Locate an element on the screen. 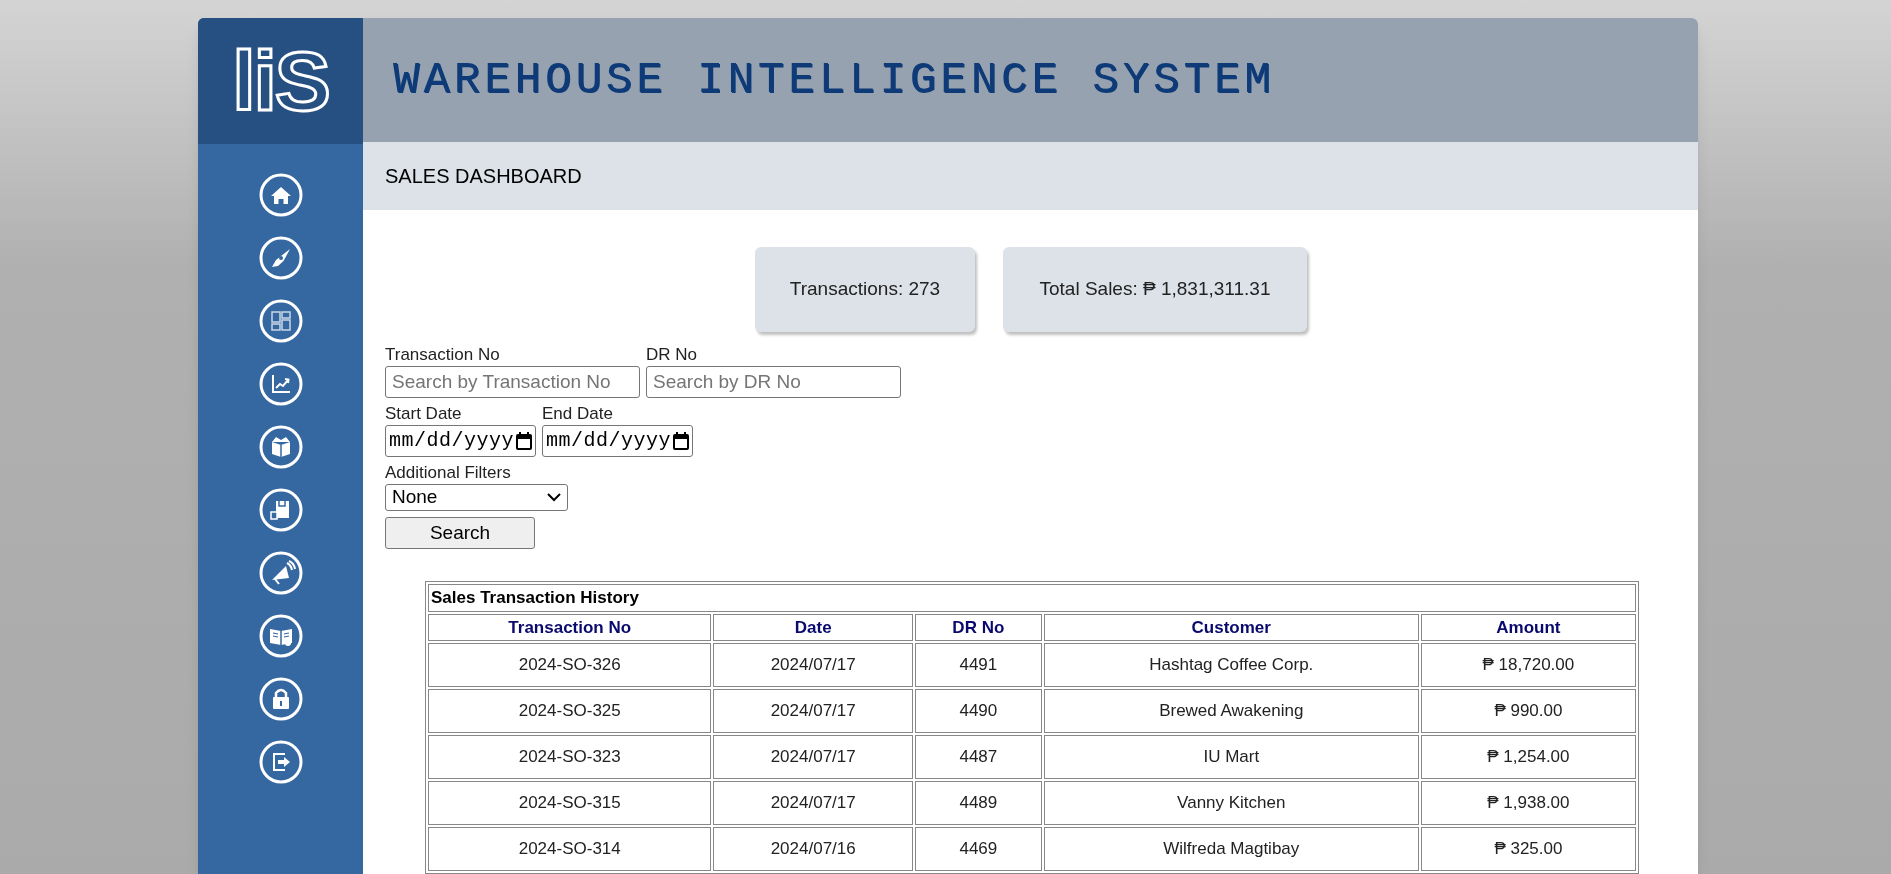 The width and height of the screenshot is (1891, 874). table-cell: 2024-SO-325 is located at coordinates (570, 711).